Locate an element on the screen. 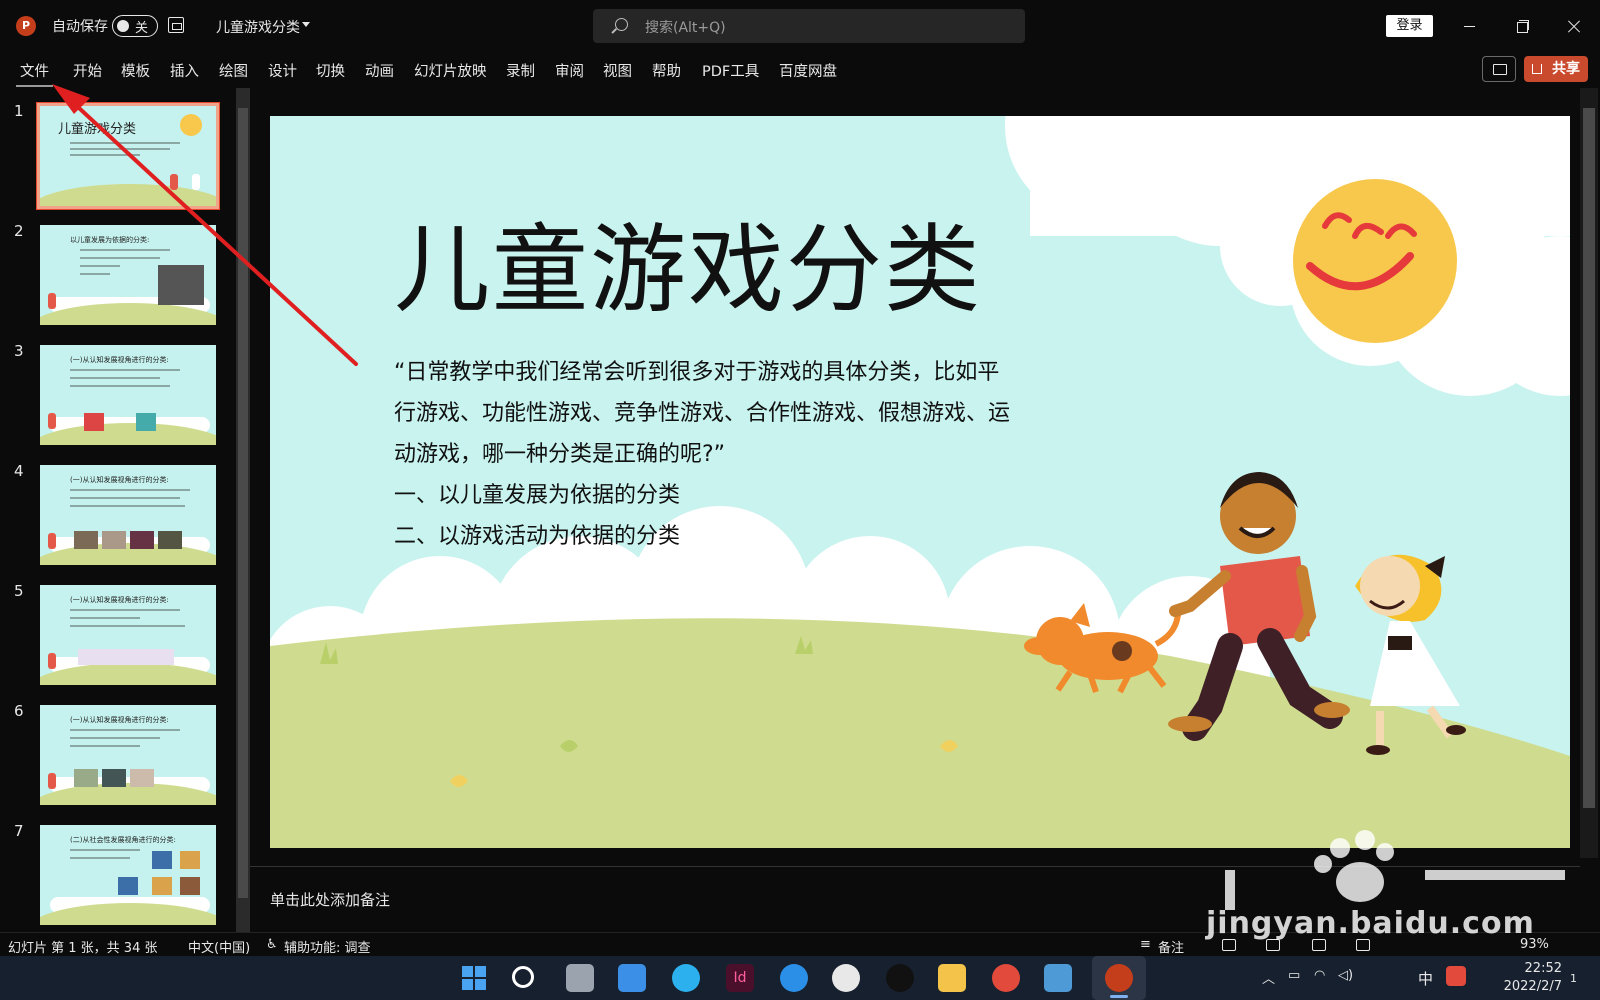 The height and width of the screenshot is (1000, 1600). thumbnail-number: 6 is located at coordinates (19, 711).